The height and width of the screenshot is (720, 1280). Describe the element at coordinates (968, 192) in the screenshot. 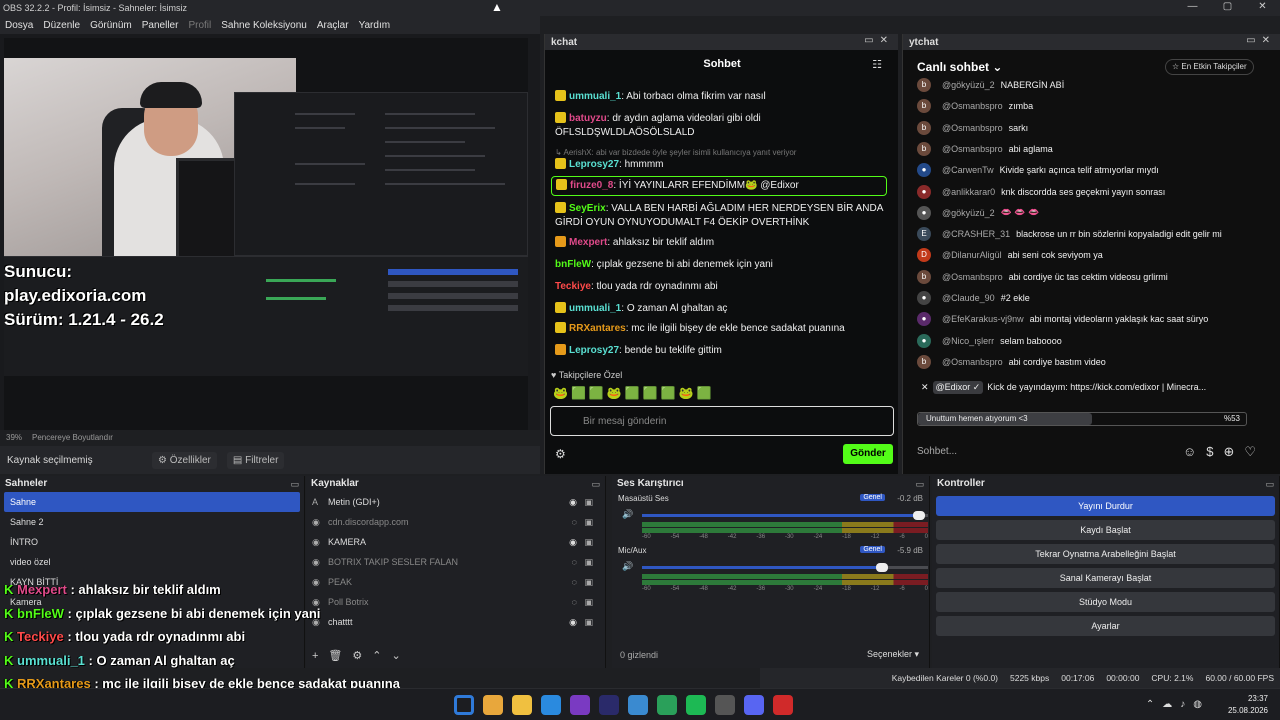

I see `yt-username: @anlikkarar0` at that location.